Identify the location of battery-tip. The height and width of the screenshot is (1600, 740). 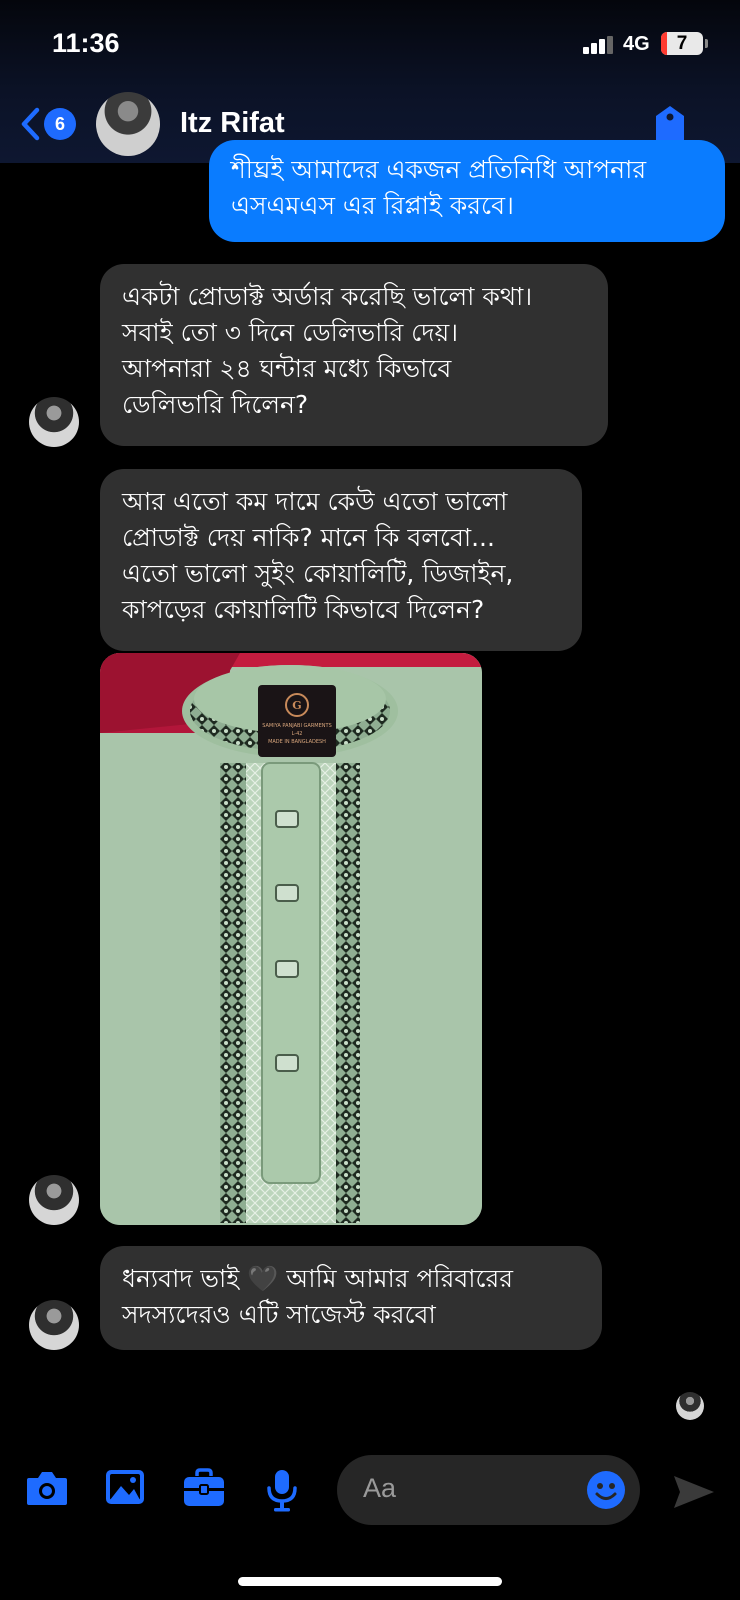
(706, 43).